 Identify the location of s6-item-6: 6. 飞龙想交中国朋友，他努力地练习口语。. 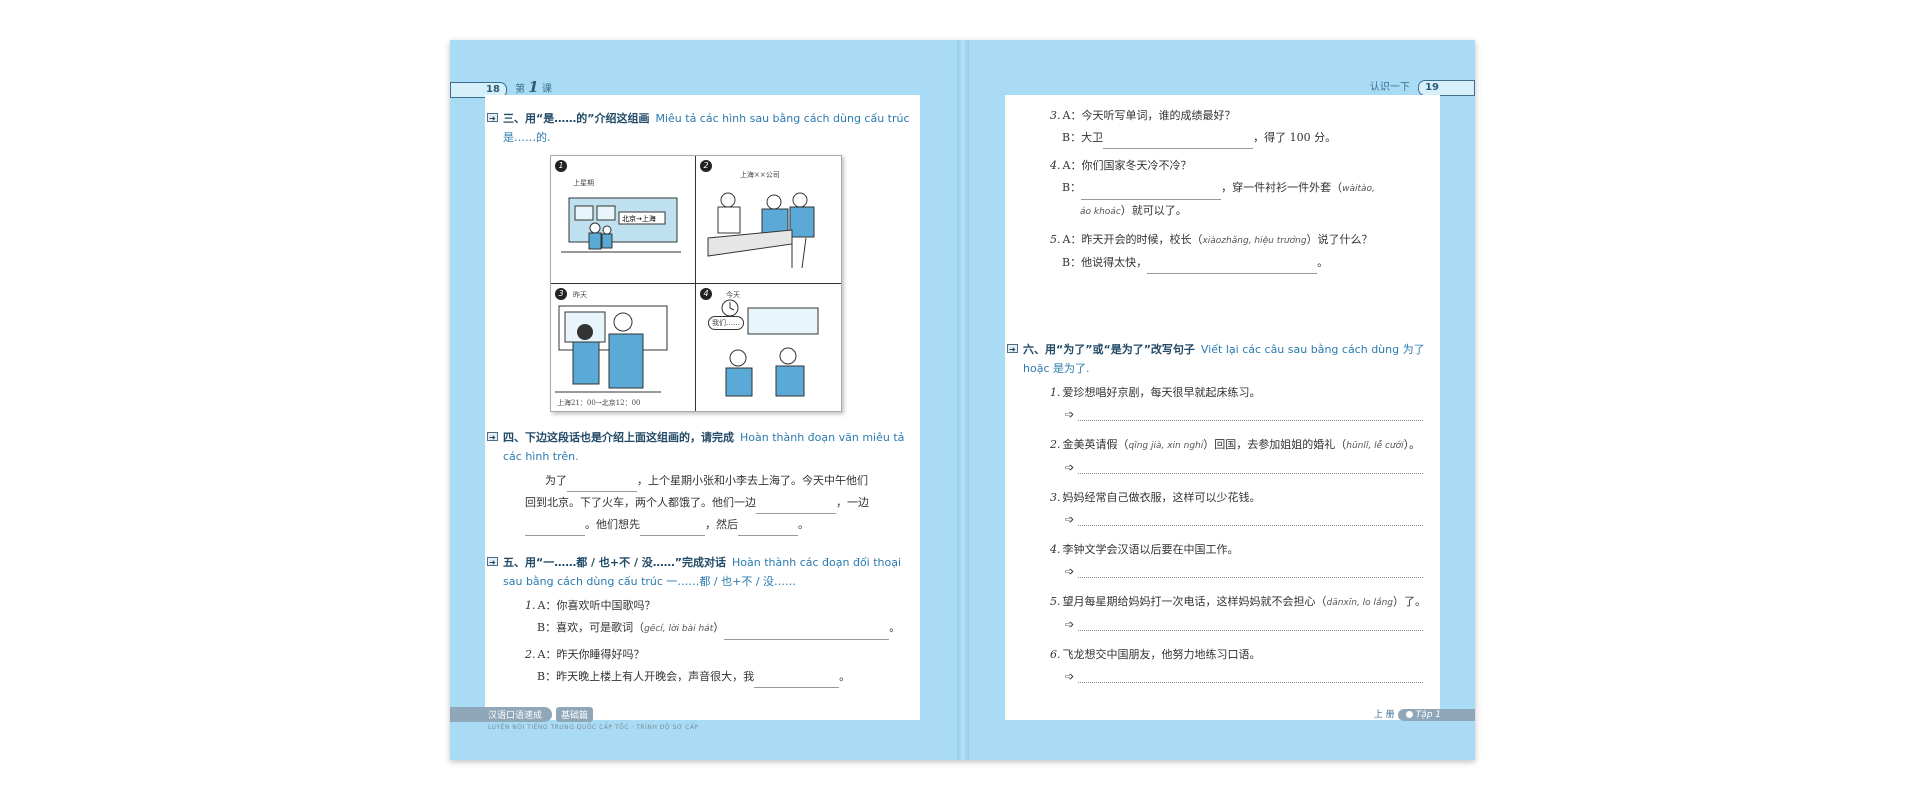
(1155, 654).